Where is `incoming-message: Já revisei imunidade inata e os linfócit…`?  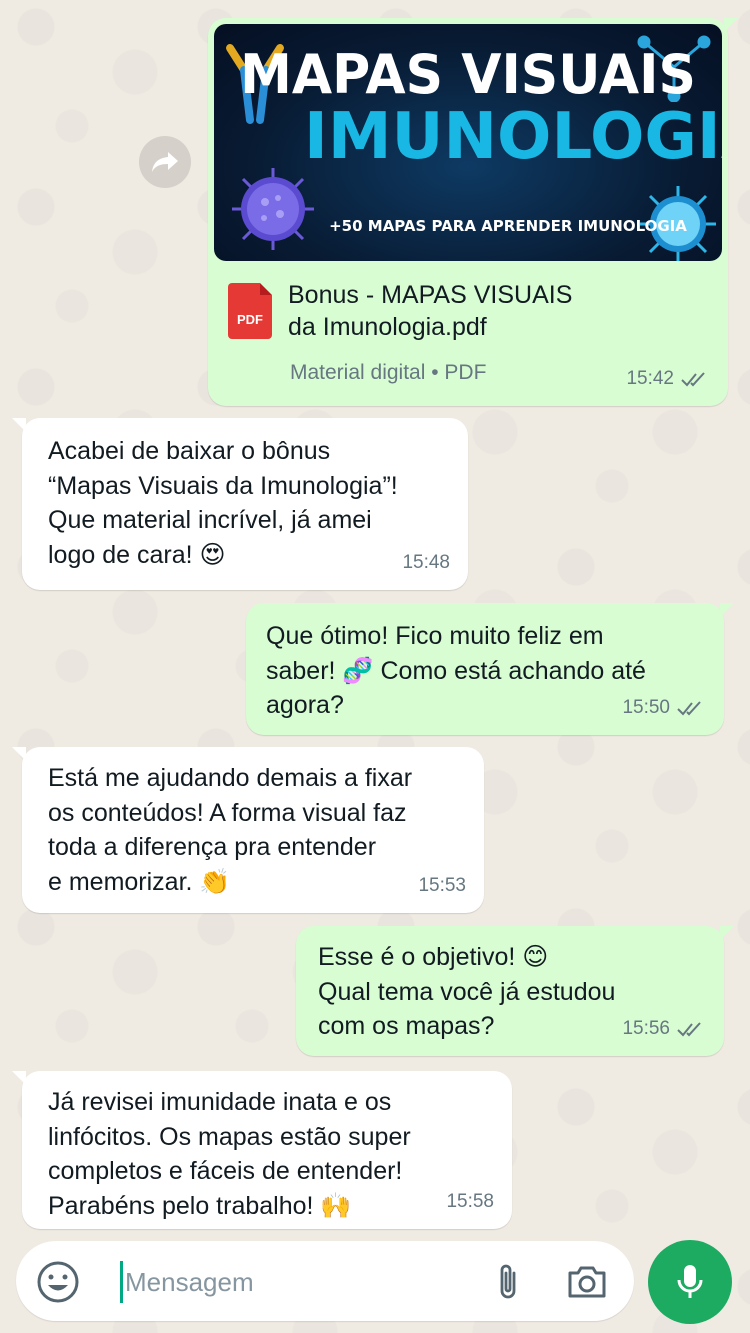
incoming-message: Já revisei imunidade inata e os linfócit… is located at coordinates (262, 1150).